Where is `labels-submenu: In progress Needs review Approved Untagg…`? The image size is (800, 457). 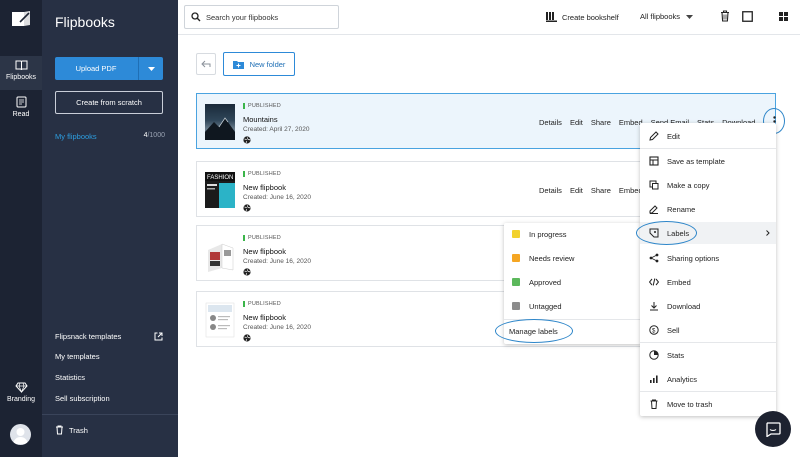
labels-submenu: In progress Needs review Approved Untagg… is located at coordinates (568, 283).